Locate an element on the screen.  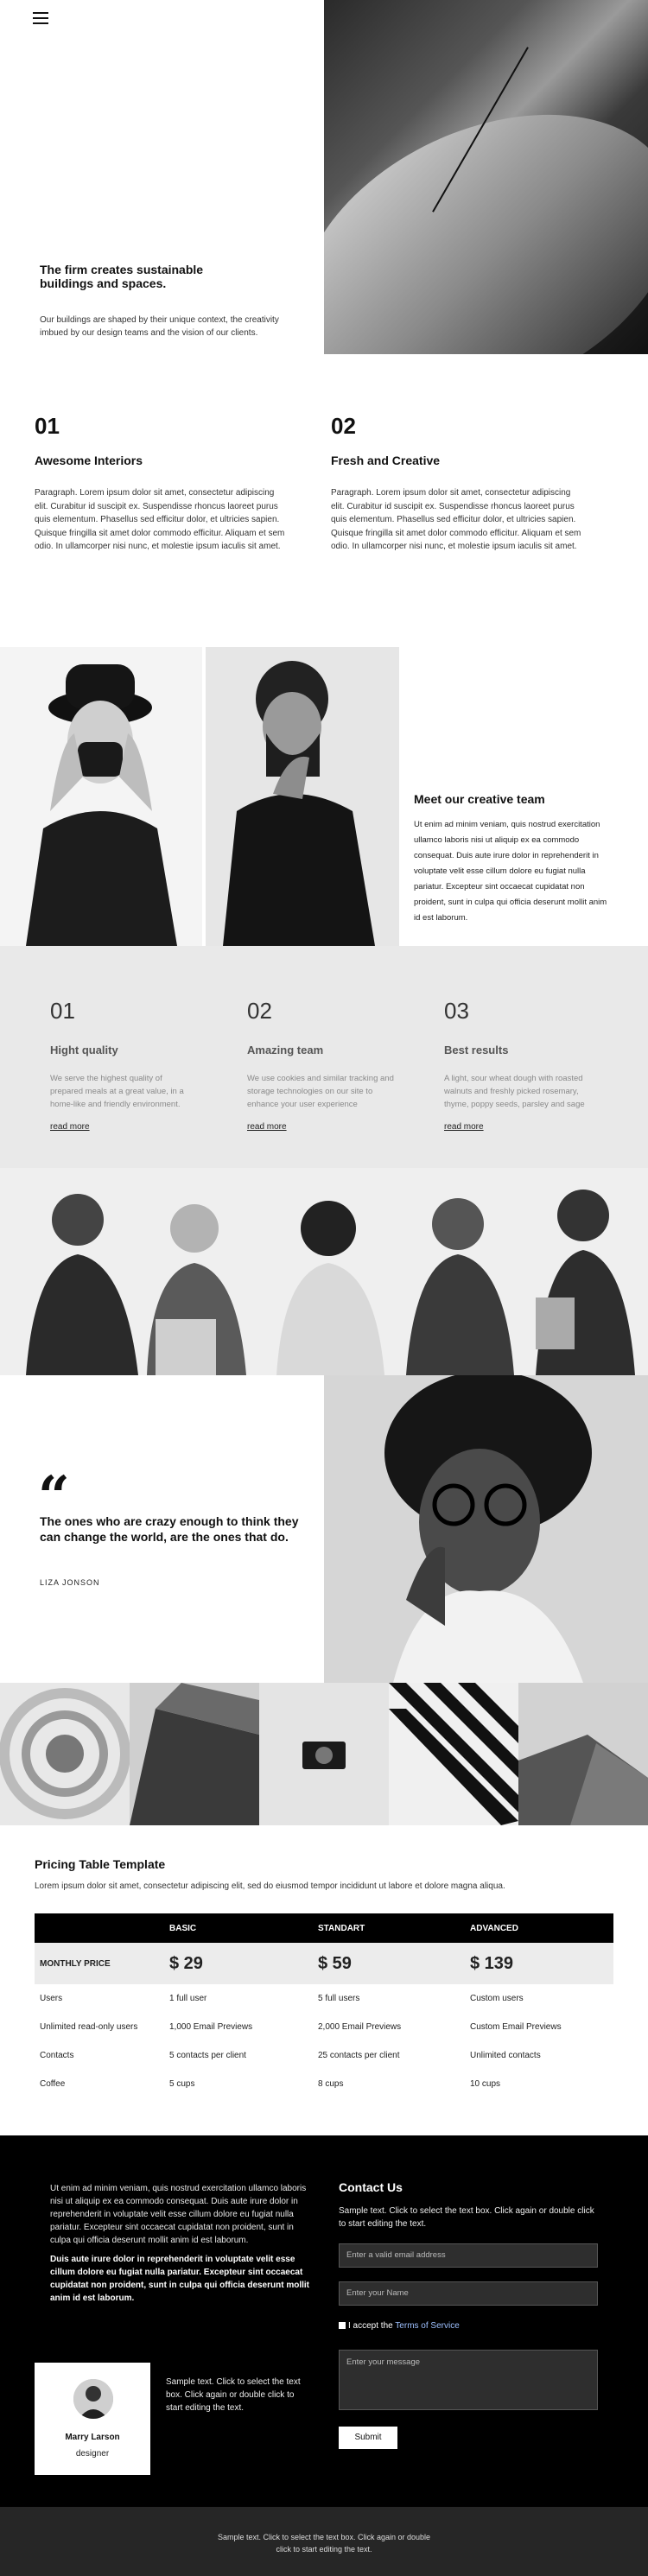
price-basic: $ 29 is located at coordinates (238, 1963).